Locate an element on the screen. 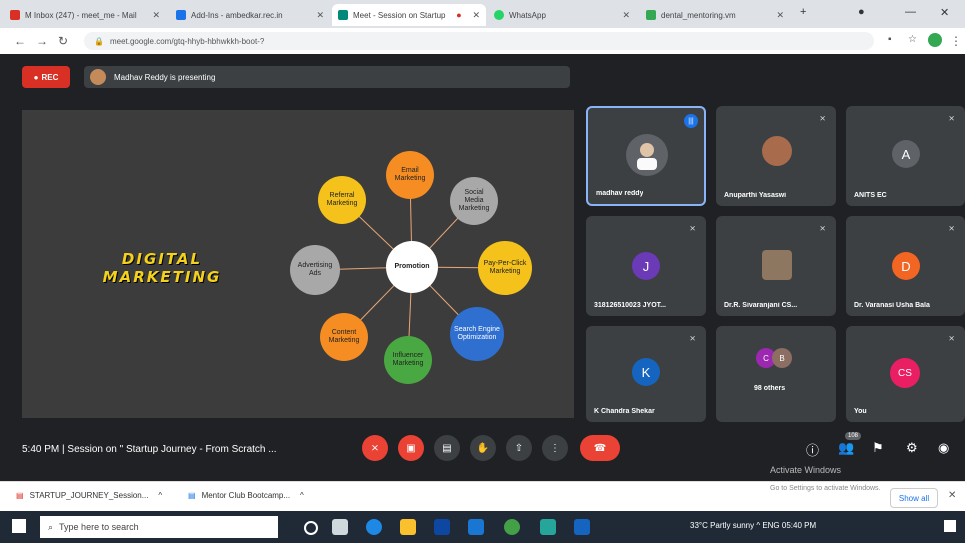 This screenshot has height=543, width=965. more-options-button: ⋮ is located at coordinates (555, 448).